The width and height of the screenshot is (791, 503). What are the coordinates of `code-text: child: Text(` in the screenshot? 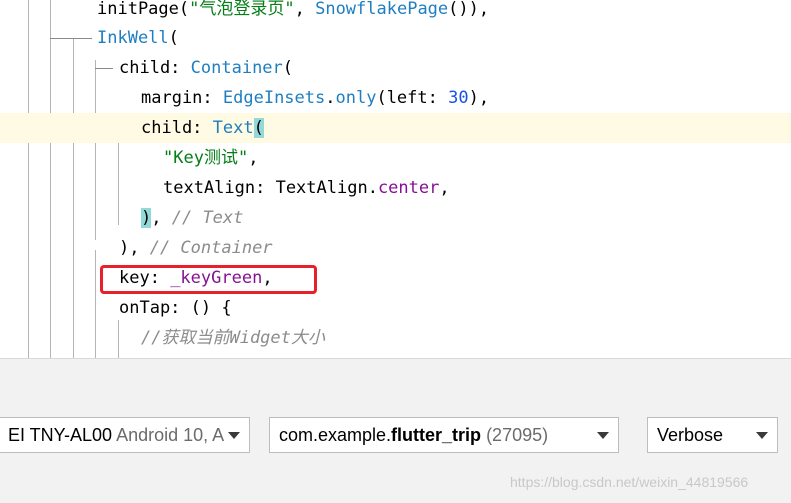 It's located at (202, 128).